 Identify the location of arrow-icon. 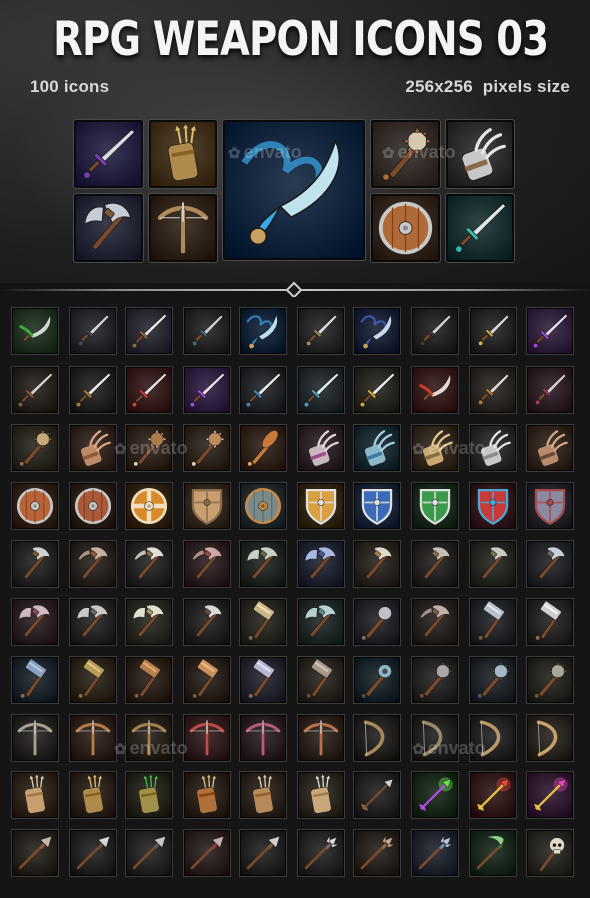
(377, 795).